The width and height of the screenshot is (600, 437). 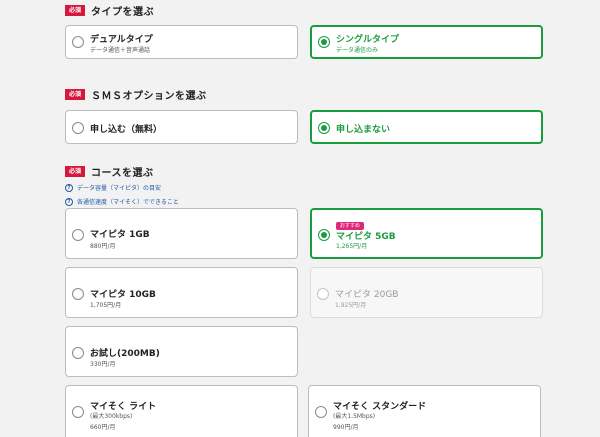 What do you see at coordinates (354, 416) in the screenshot?
I see `option-speed: (最大1.5Mbps)` at bounding box center [354, 416].